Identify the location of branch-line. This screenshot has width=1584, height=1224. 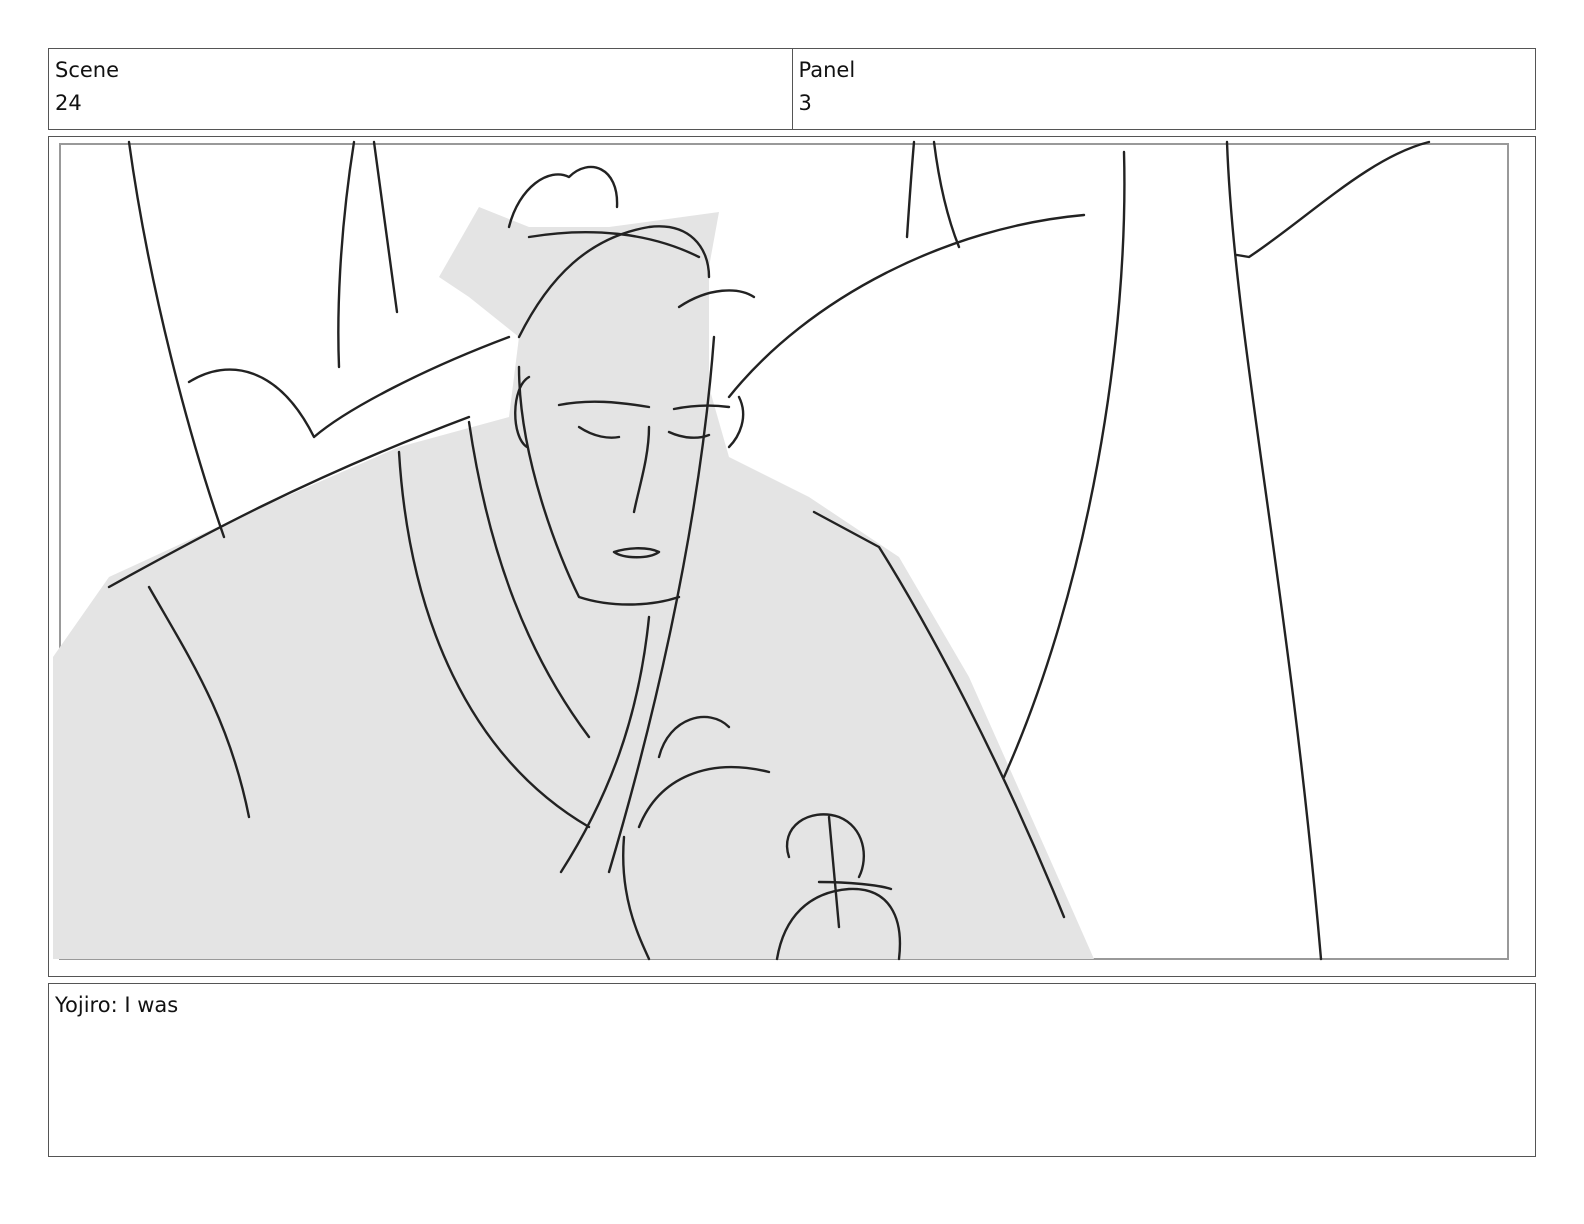
(1333, 199).